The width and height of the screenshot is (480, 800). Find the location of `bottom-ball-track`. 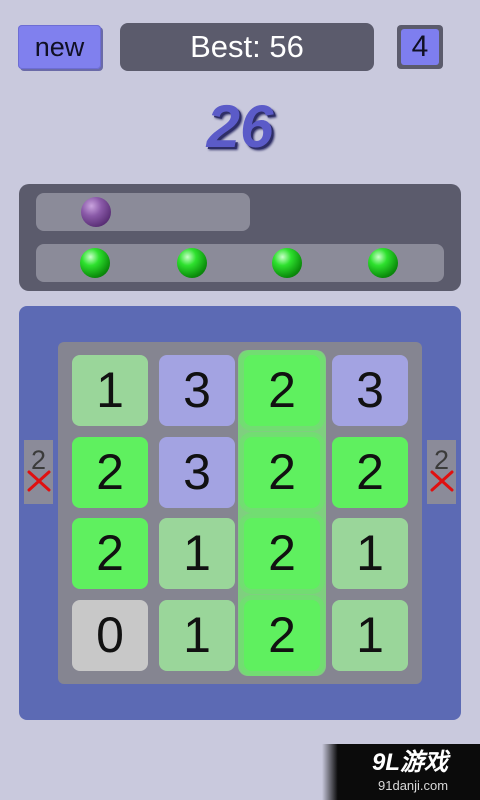

bottom-ball-track is located at coordinates (240, 263).